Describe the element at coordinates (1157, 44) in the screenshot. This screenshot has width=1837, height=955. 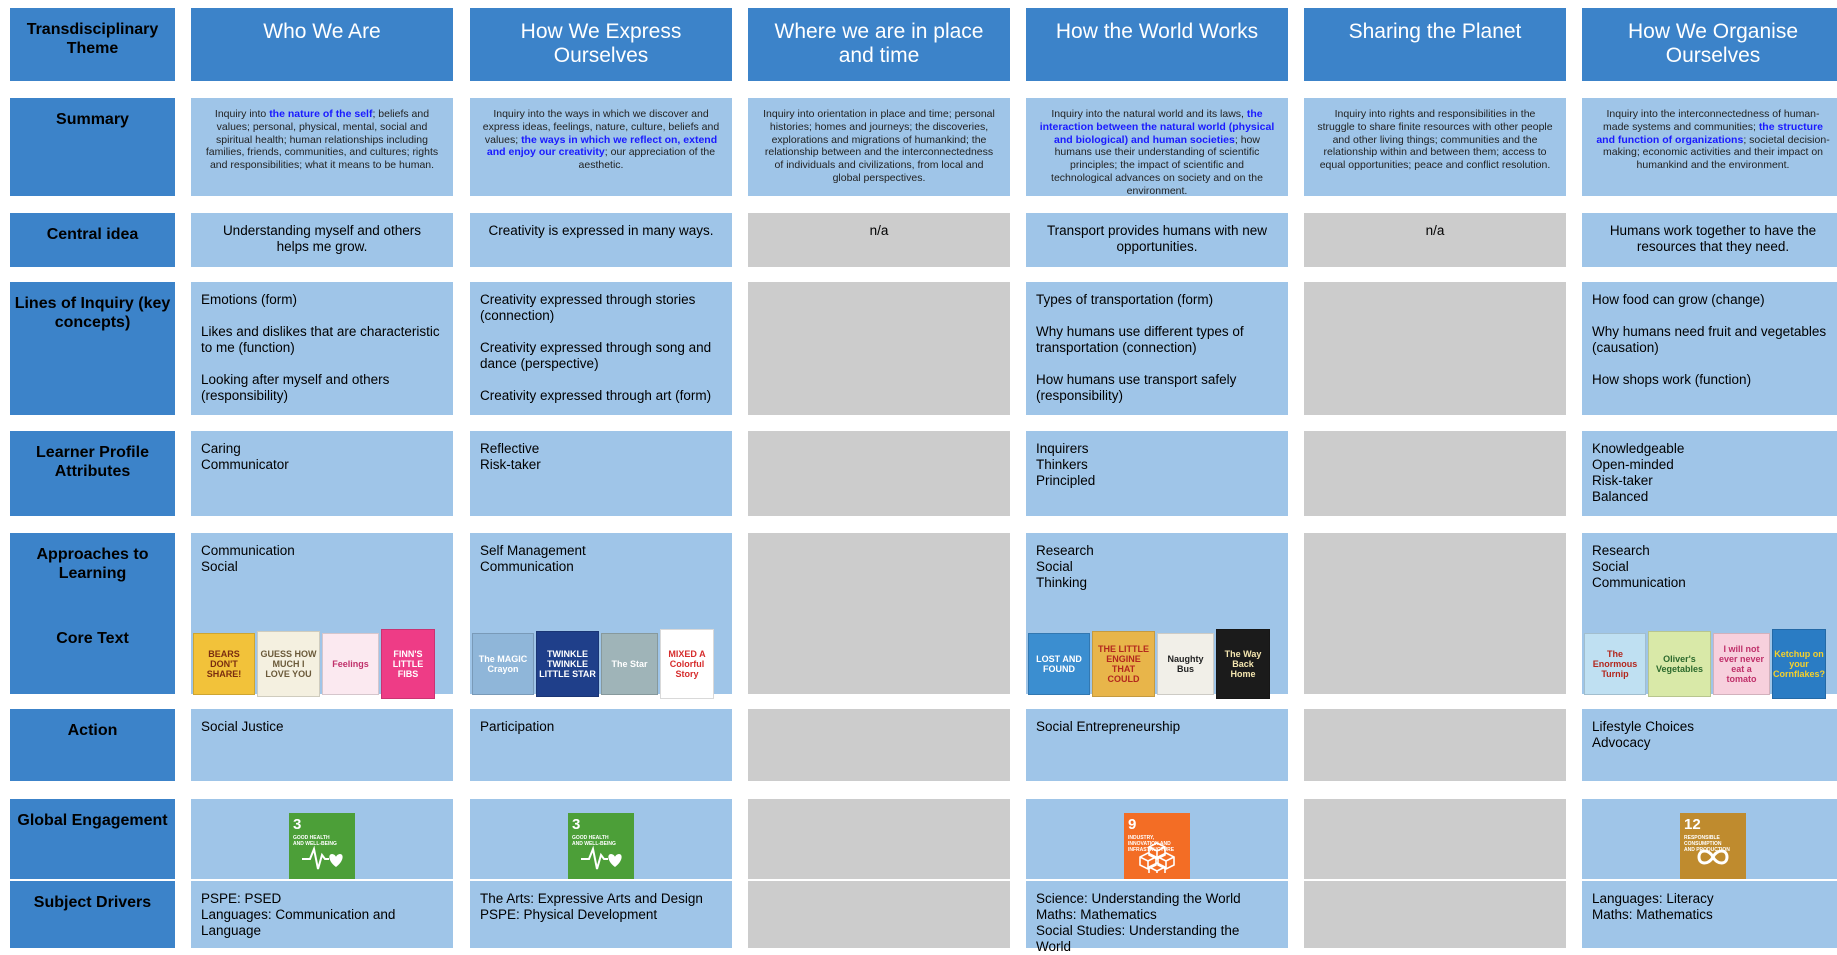
I see `theme-header: How the World Works` at that location.